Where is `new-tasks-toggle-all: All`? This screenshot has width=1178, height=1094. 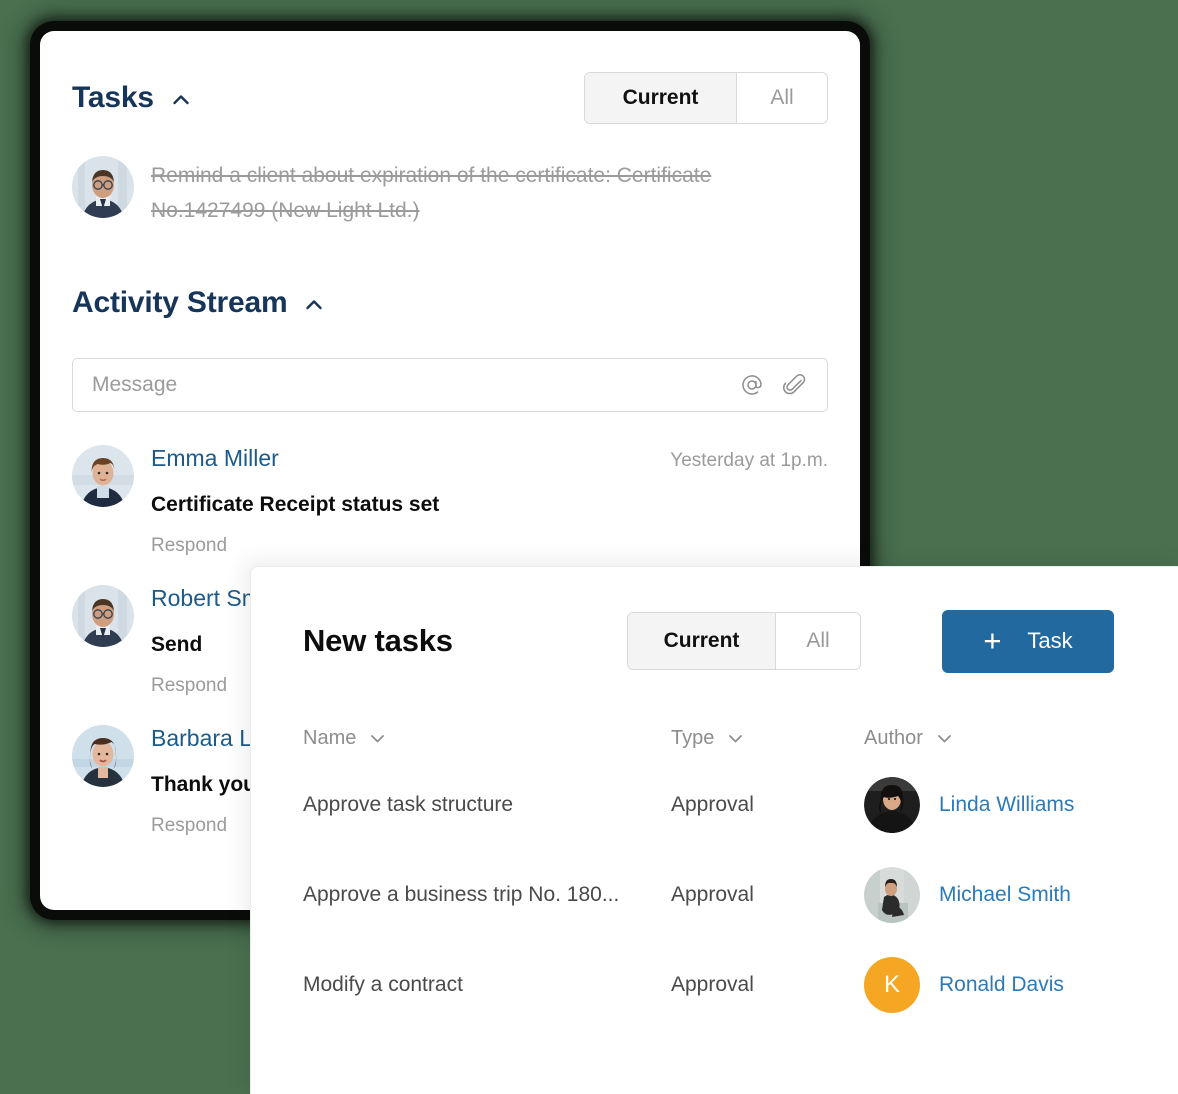 new-tasks-toggle-all: All is located at coordinates (818, 641).